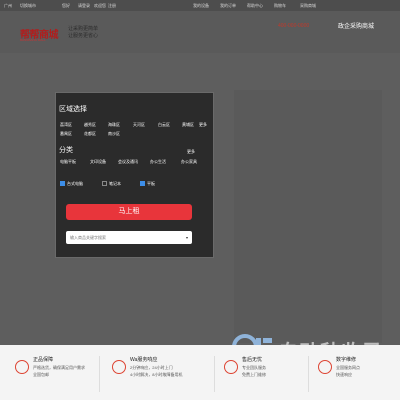  I want to click on location-text: 广州, so click(8, 6).